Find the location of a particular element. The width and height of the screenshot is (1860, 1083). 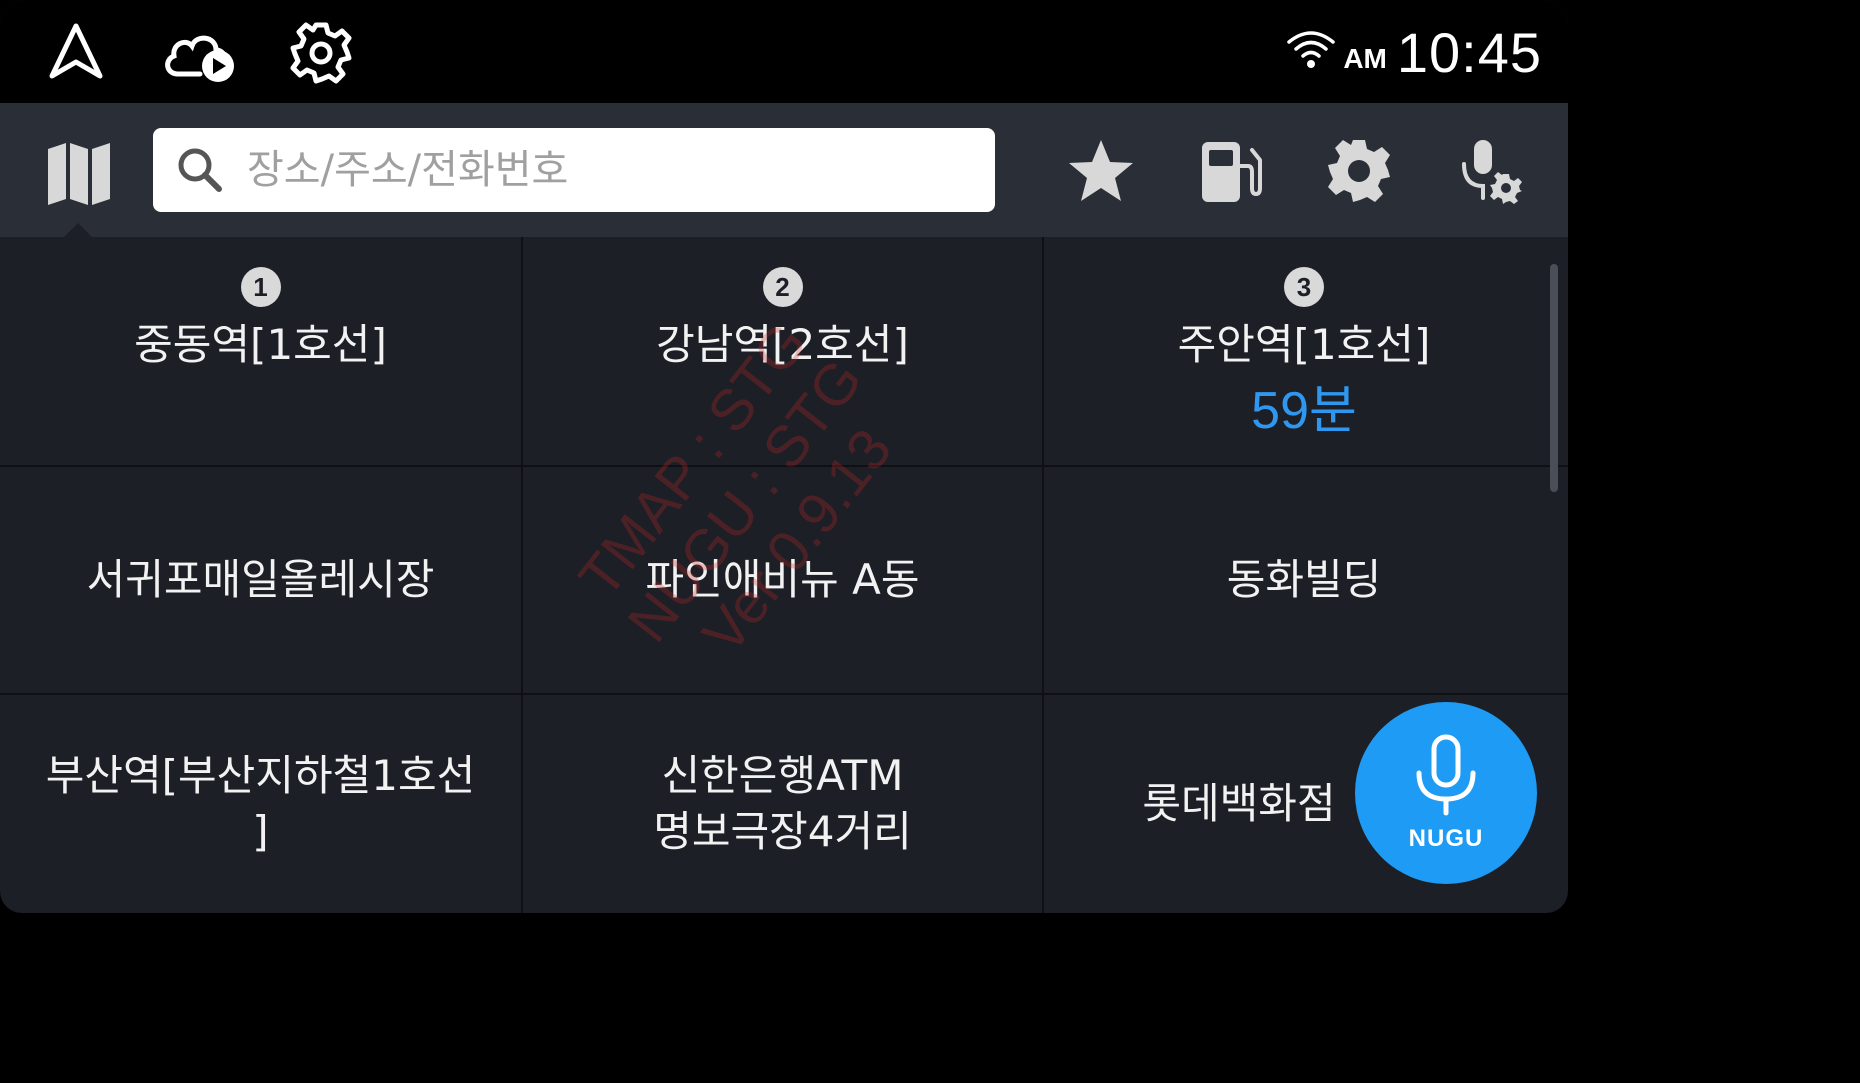

recent-item-1: 서귀포매일올레시장 is located at coordinates (260, 580).